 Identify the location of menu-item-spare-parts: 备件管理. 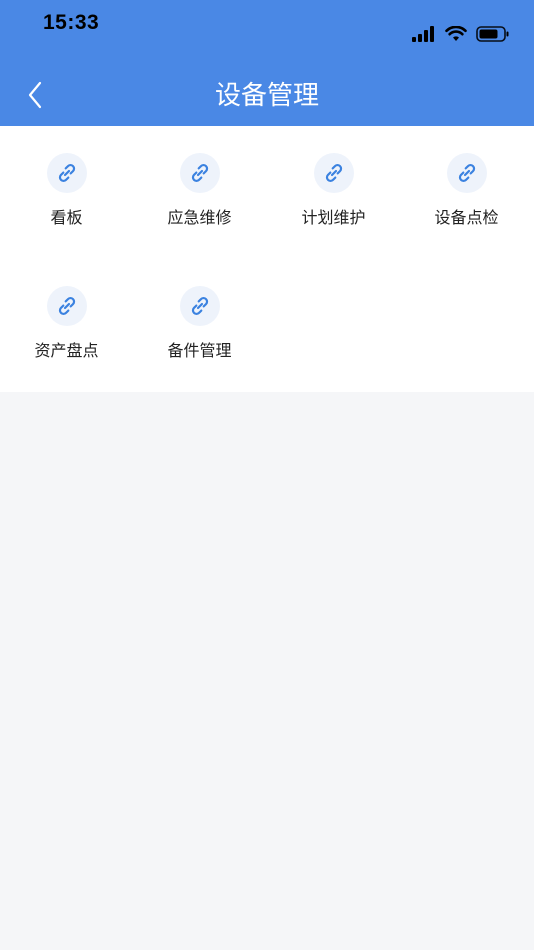
(199, 319).